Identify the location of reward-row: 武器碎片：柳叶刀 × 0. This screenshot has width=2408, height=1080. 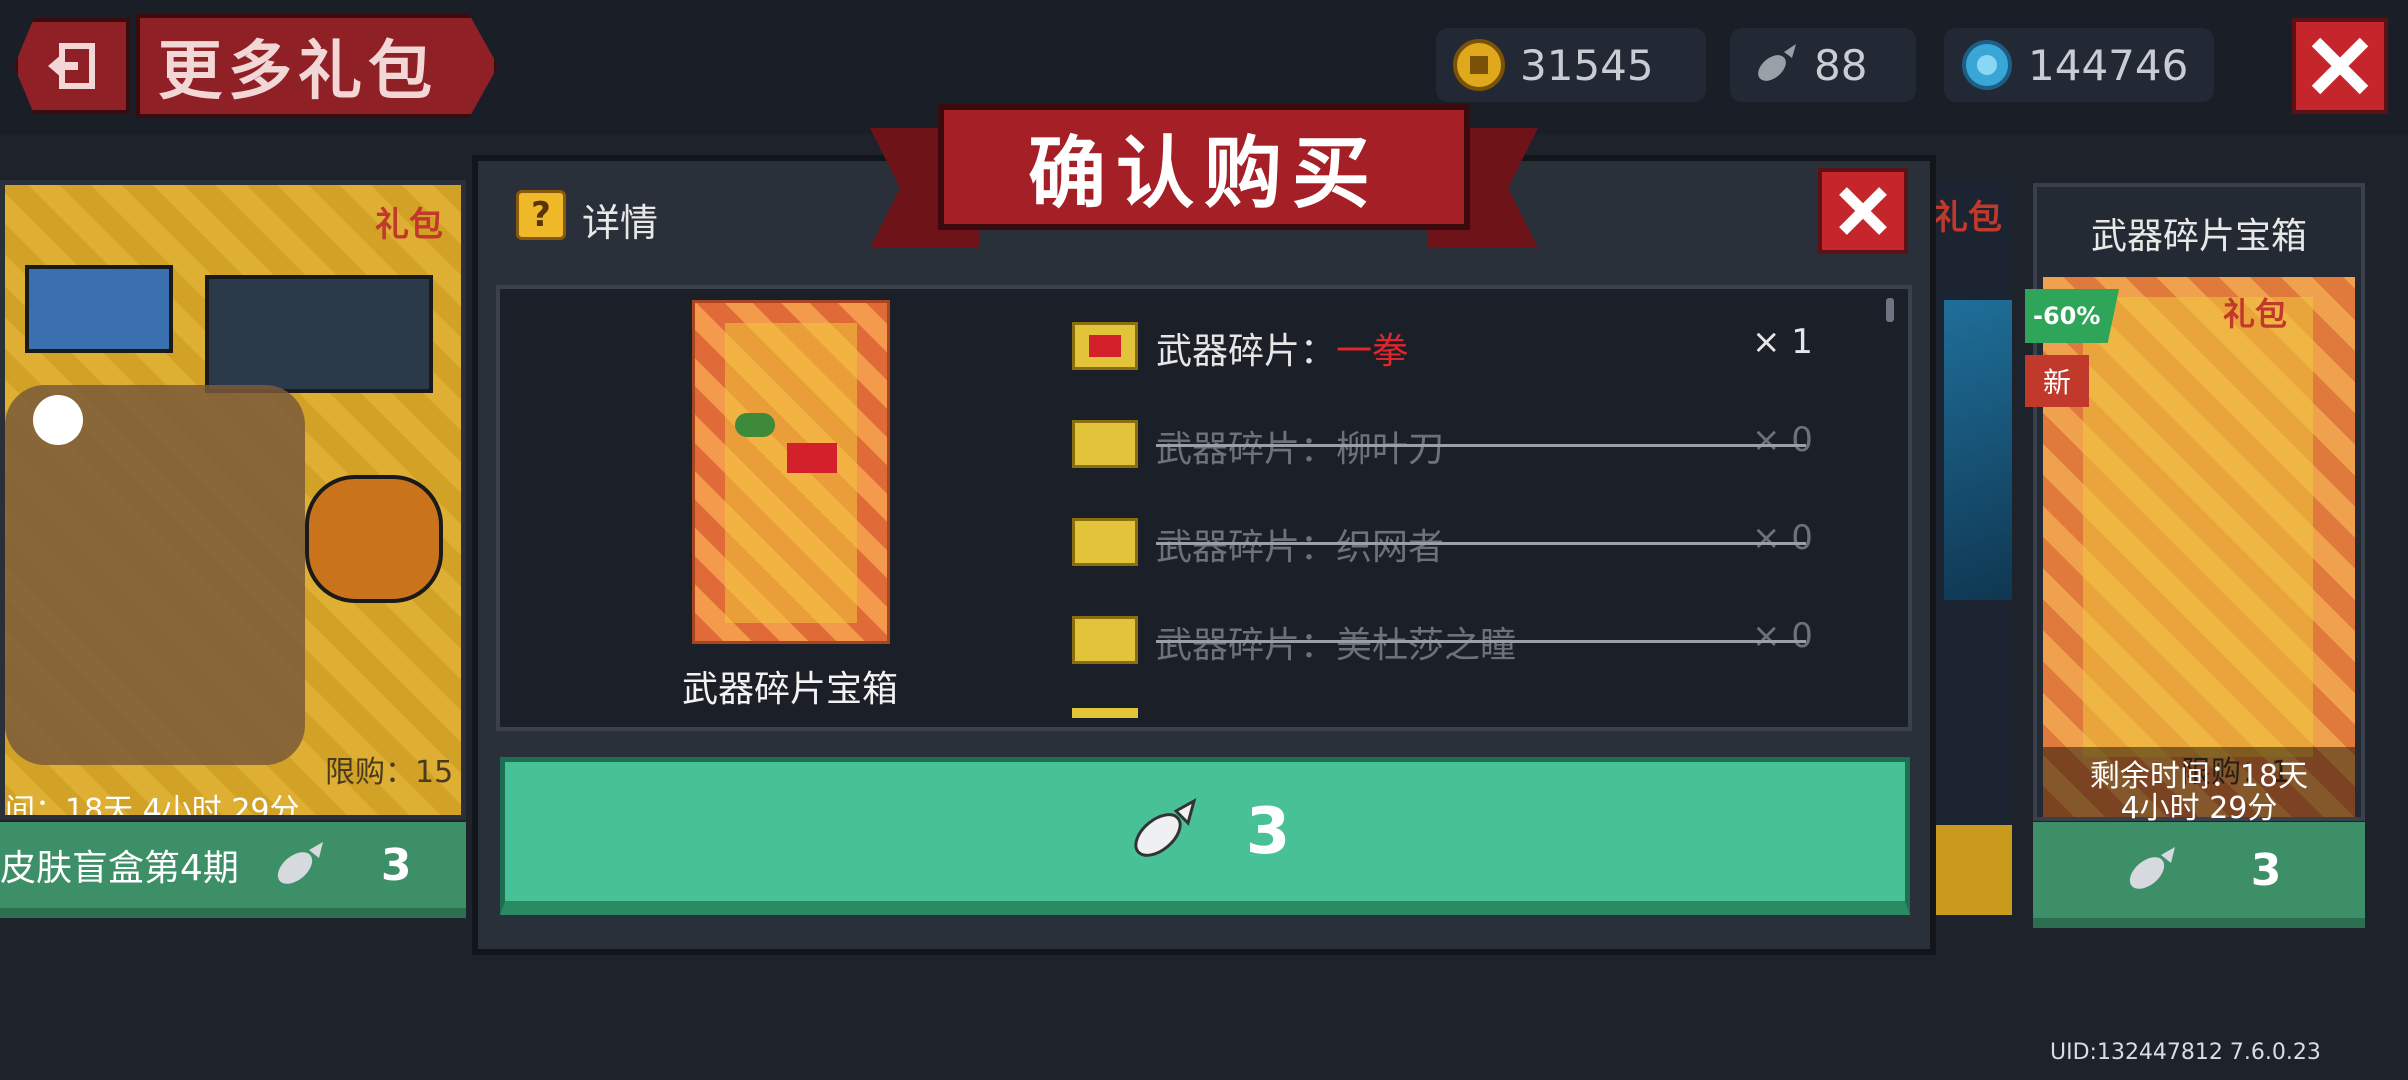
(1452, 444).